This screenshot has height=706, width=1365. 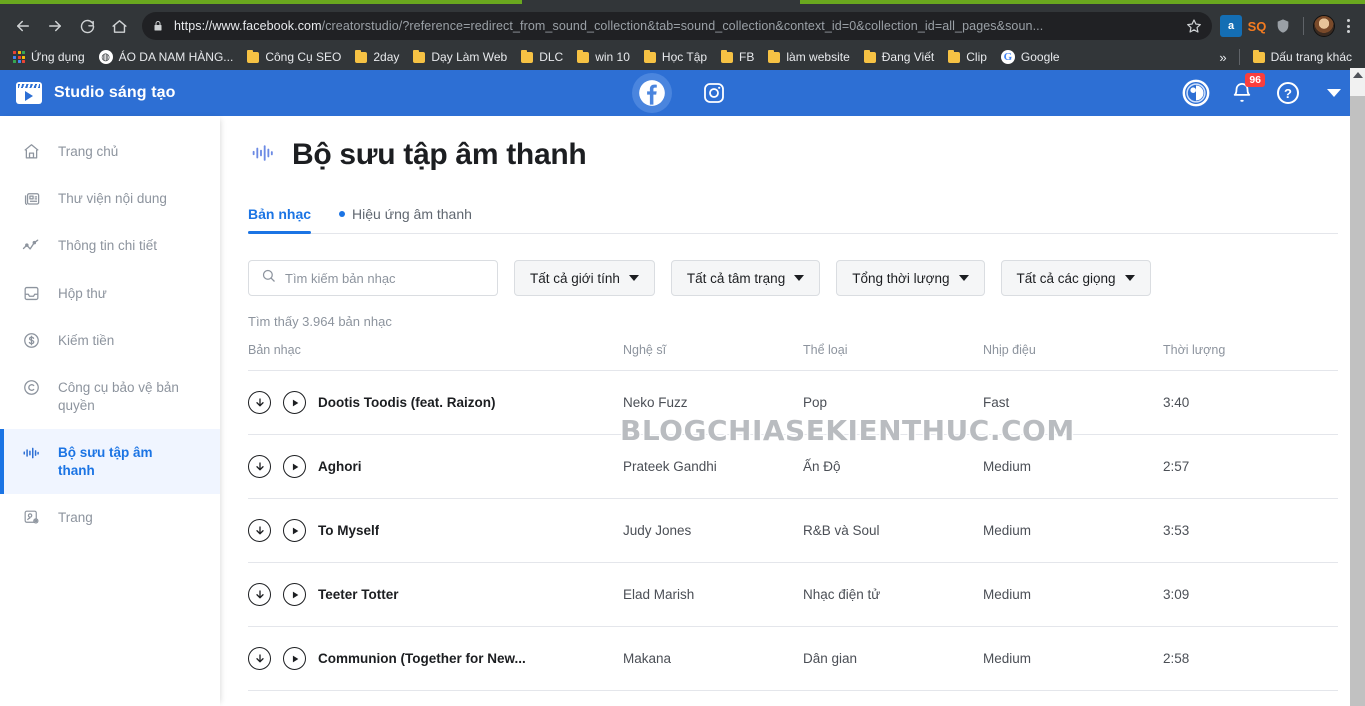 What do you see at coordinates (105, 461) in the screenshot?
I see `sidebar-item-label: Bộ sưu tập âm thanh` at bounding box center [105, 461].